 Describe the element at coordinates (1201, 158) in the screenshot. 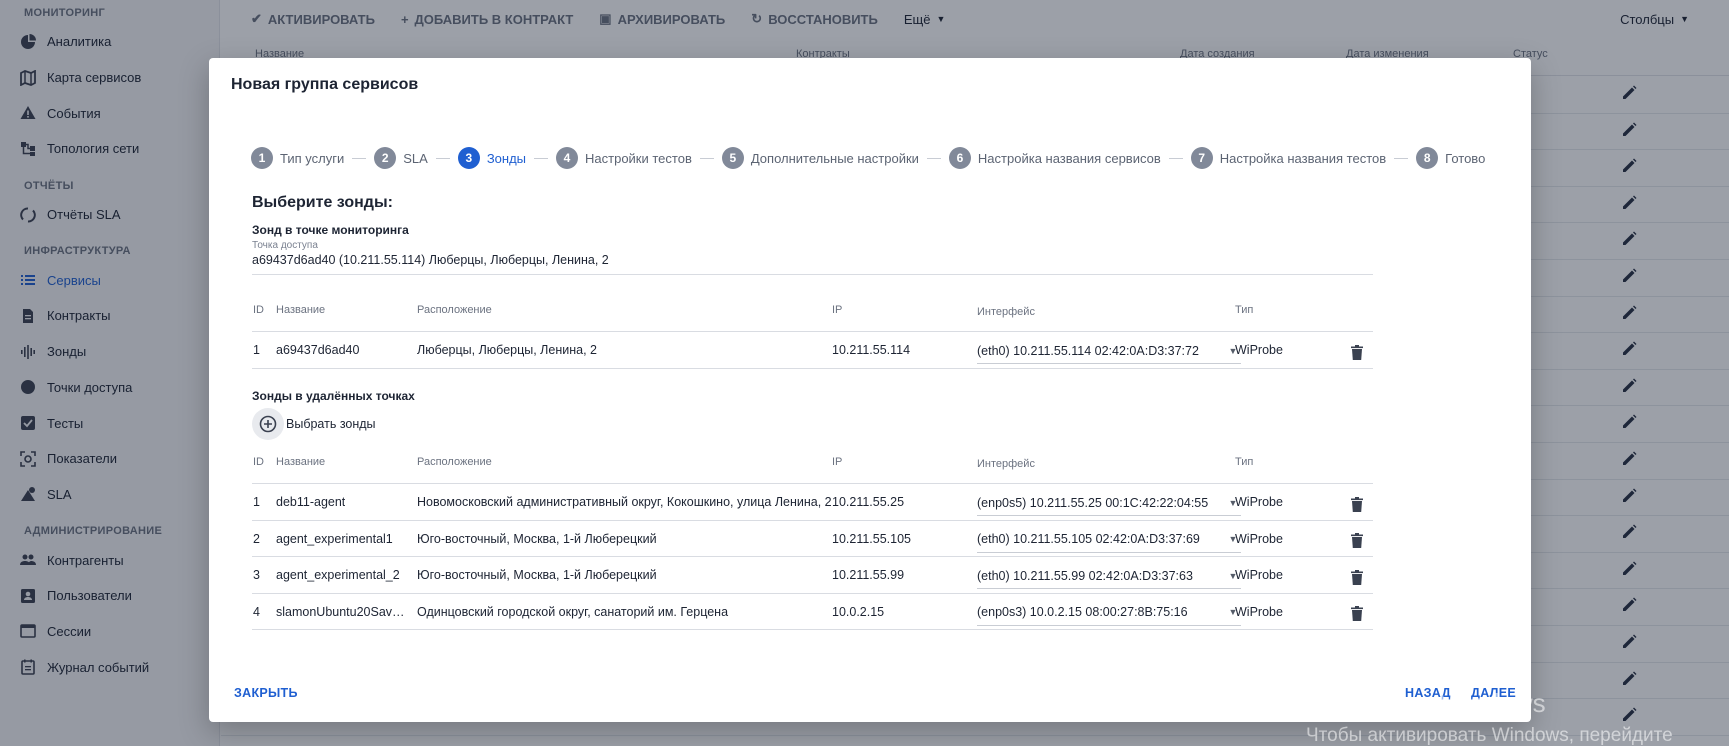

I see `step-number: 7` at that location.